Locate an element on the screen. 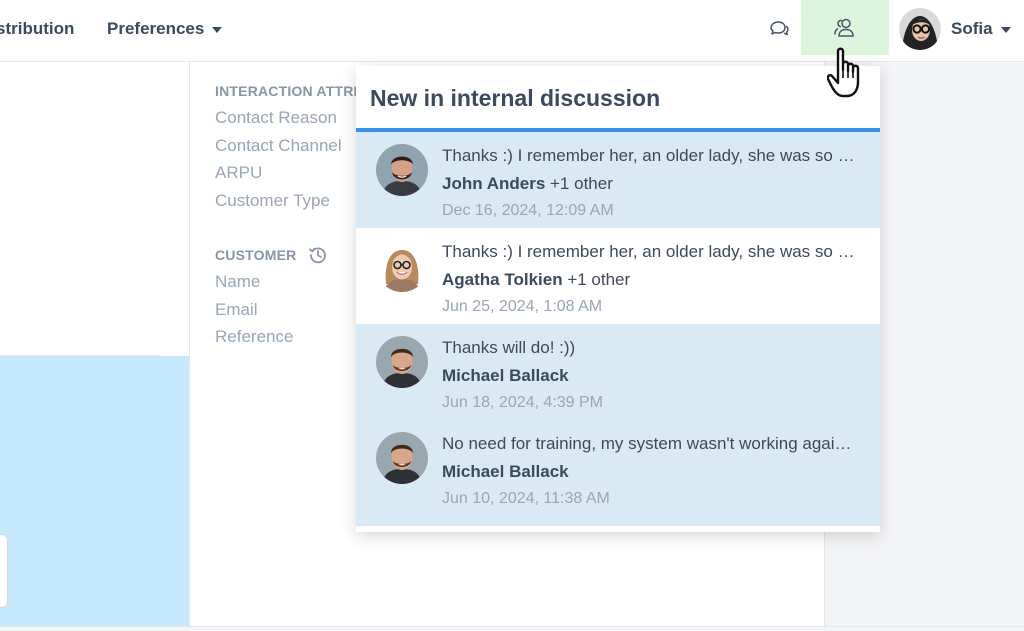 This screenshot has width=1024, height=631. message-date: Jun 25, 2024, 1:08 AM is located at coordinates (522, 306).